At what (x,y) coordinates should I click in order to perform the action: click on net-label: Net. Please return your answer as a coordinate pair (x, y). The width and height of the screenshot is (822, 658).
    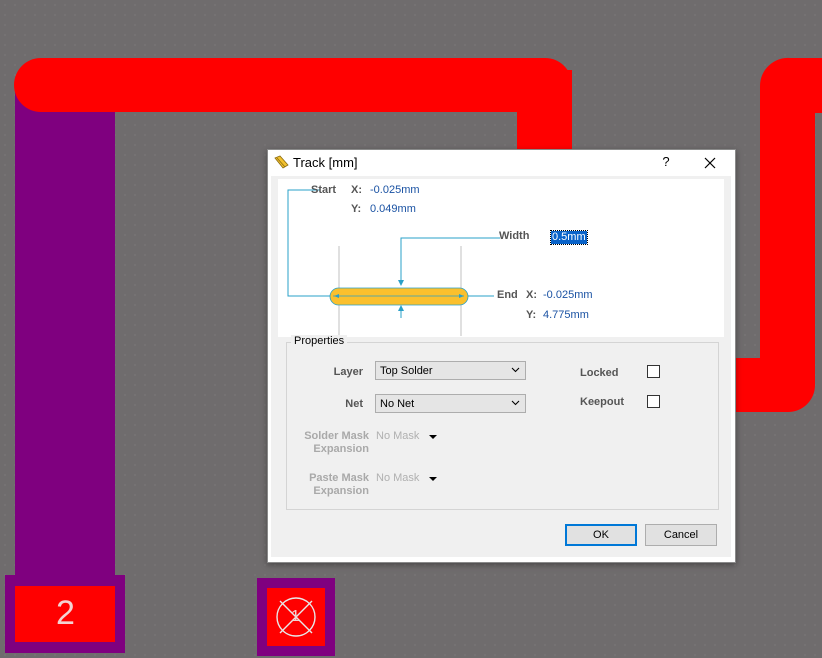
    Looking at the image, I should click on (354, 404).